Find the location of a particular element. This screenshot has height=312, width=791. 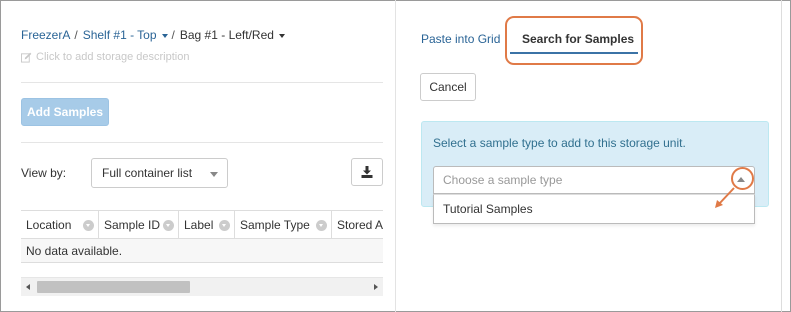

breadcrumb-bag: Bag #1 - Left/Red is located at coordinates (232, 35).